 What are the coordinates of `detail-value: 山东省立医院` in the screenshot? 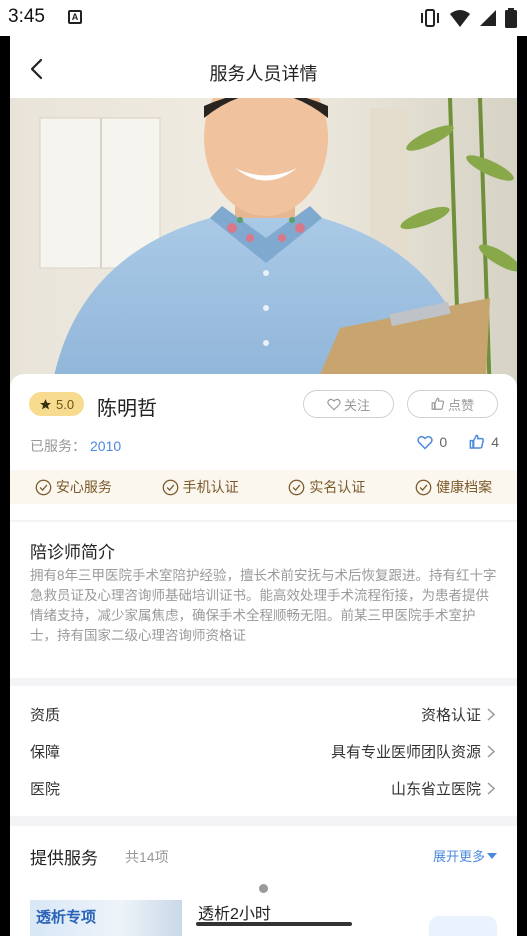 It's located at (443, 788).